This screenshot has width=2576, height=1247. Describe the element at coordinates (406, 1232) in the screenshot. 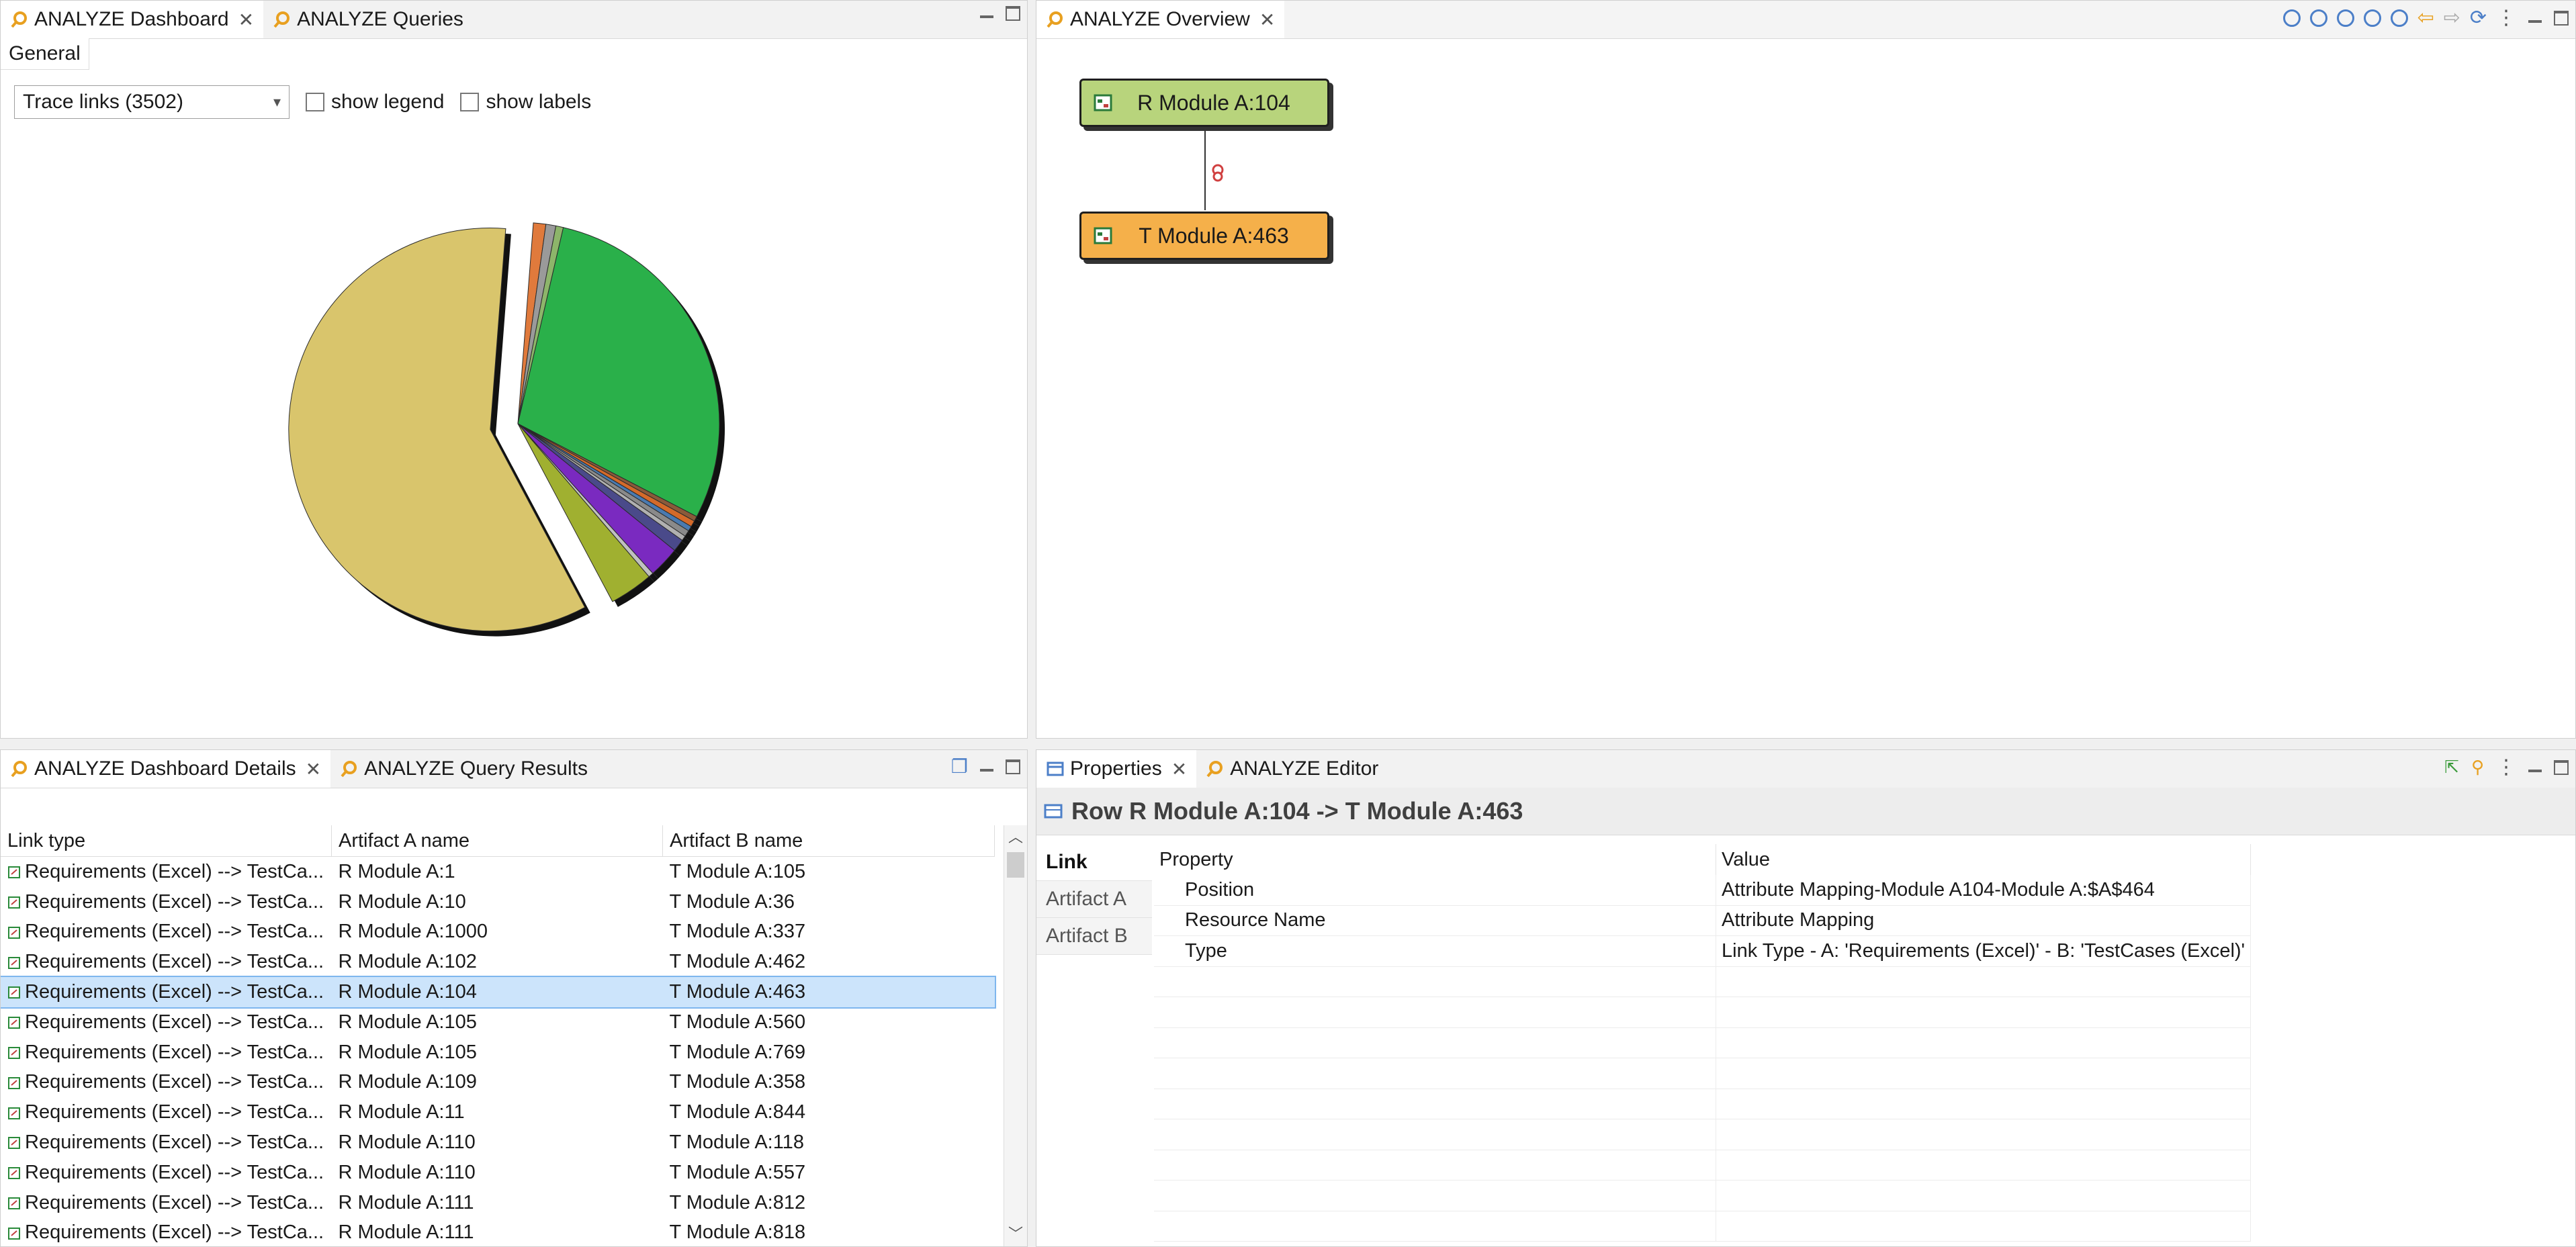

I see `cell-text: R Module A:111` at that location.